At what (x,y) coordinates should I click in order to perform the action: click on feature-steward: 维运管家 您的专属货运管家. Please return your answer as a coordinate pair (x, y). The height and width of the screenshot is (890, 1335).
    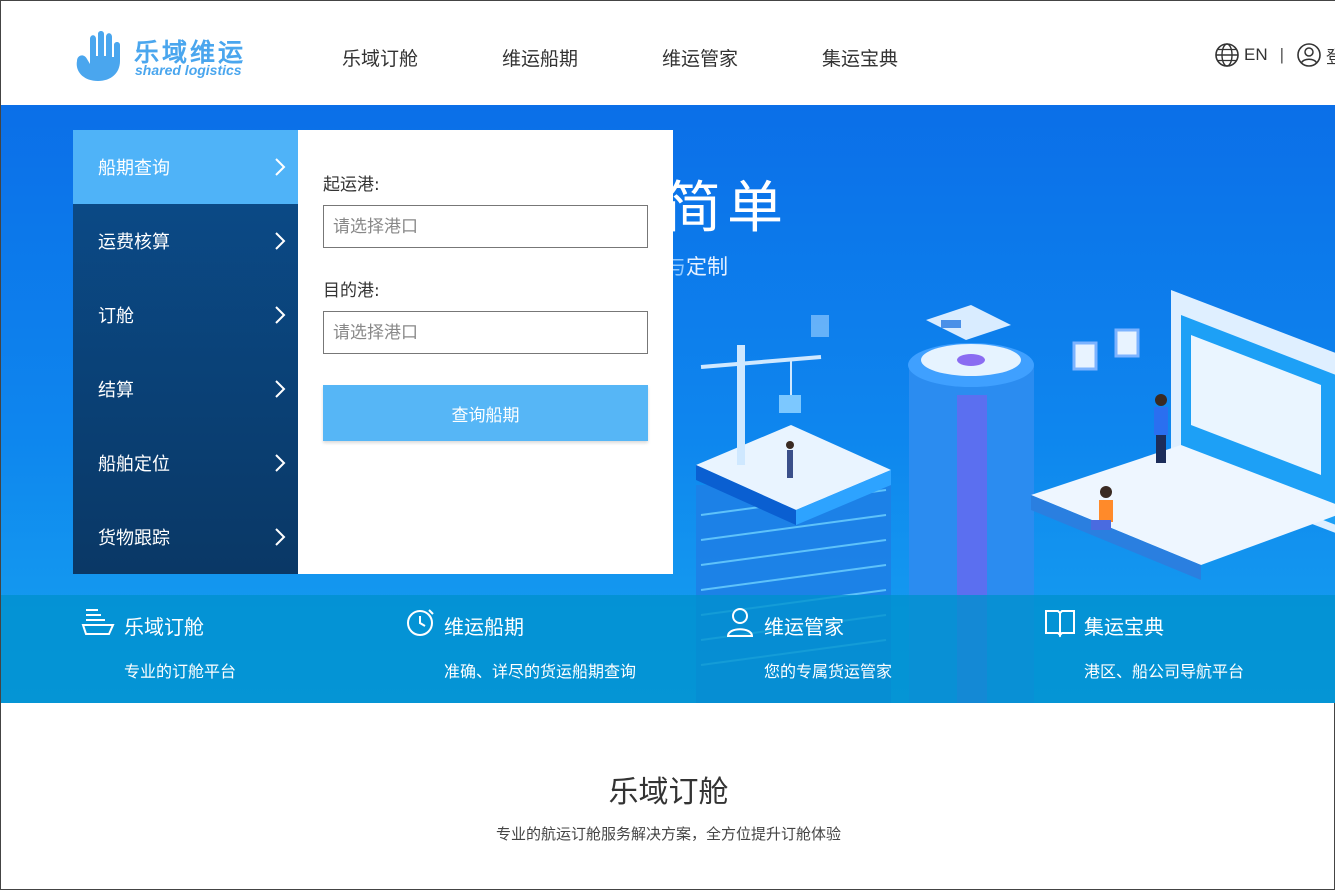
    Looking at the image, I should click on (881, 649).